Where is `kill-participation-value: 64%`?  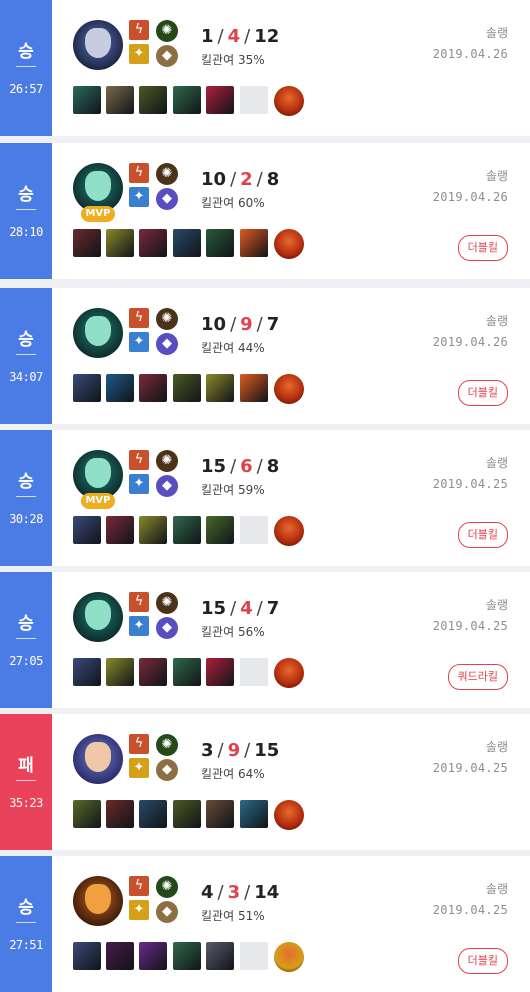
kill-participation-value: 64% is located at coordinates (251, 774).